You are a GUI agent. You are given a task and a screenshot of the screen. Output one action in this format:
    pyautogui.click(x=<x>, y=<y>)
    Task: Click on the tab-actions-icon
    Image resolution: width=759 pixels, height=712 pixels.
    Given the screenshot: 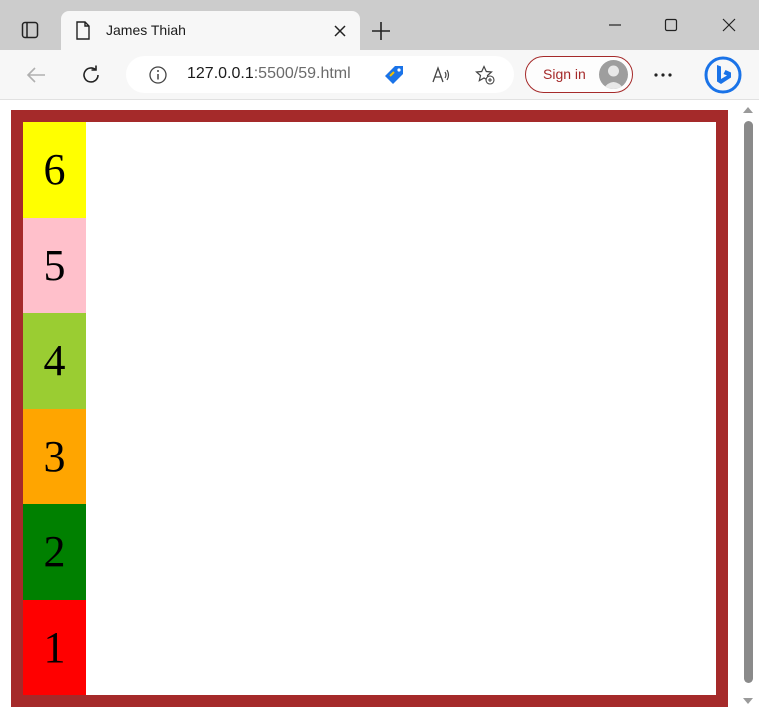 What is the action you would take?
    pyautogui.click(x=30, y=30)
    